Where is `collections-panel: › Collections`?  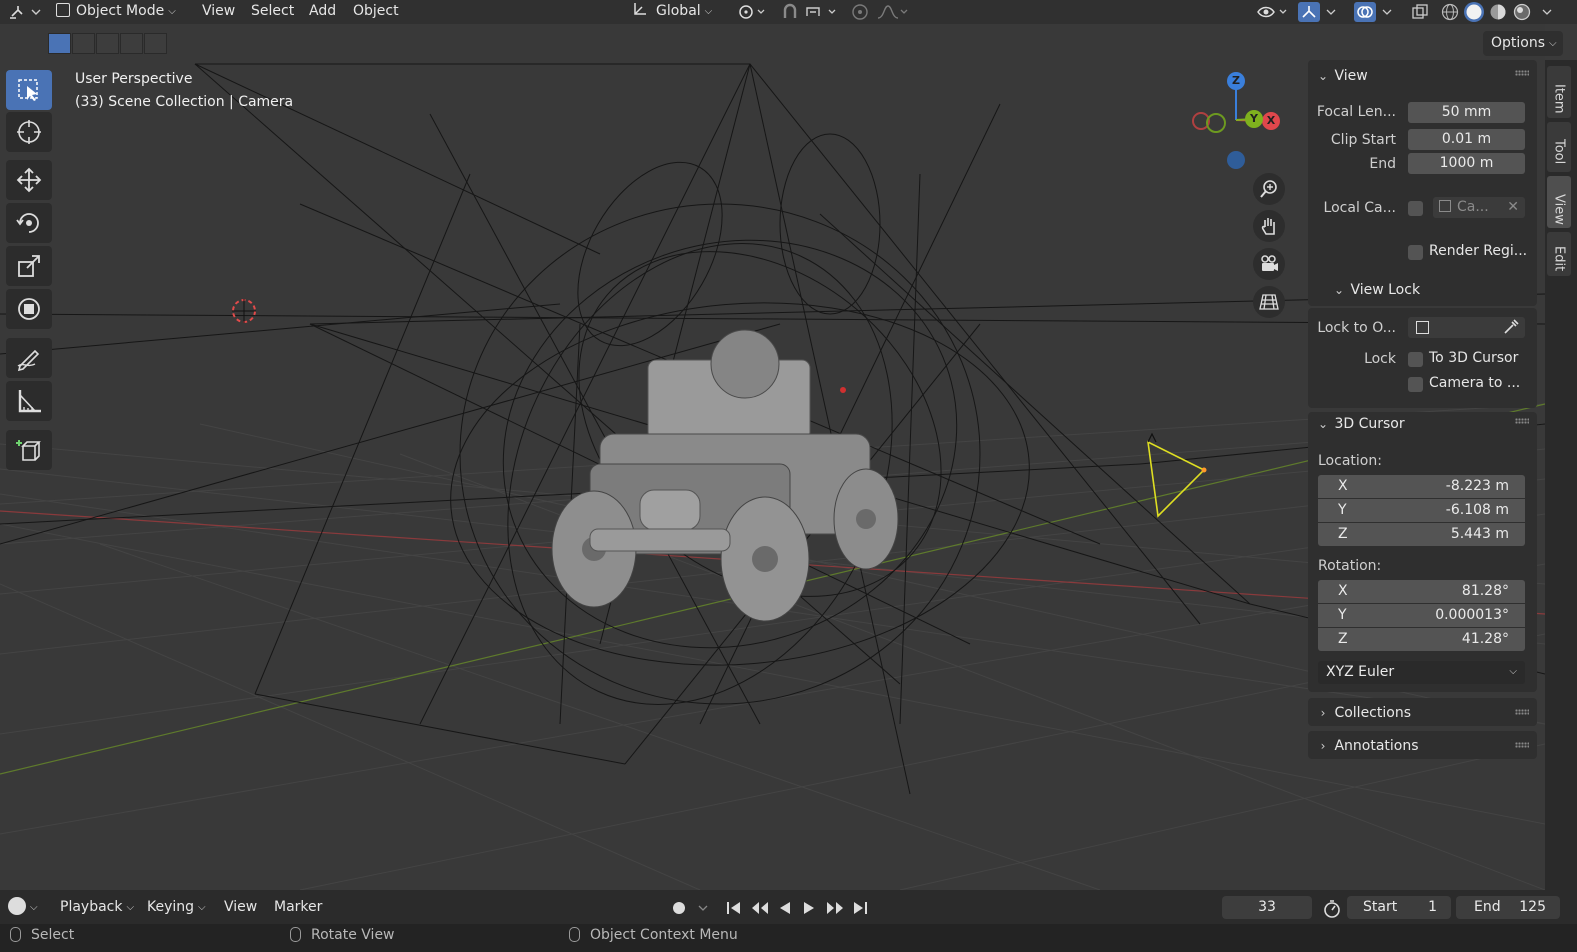
collections-panel: › Collections is located at coordinates (1422, 712).